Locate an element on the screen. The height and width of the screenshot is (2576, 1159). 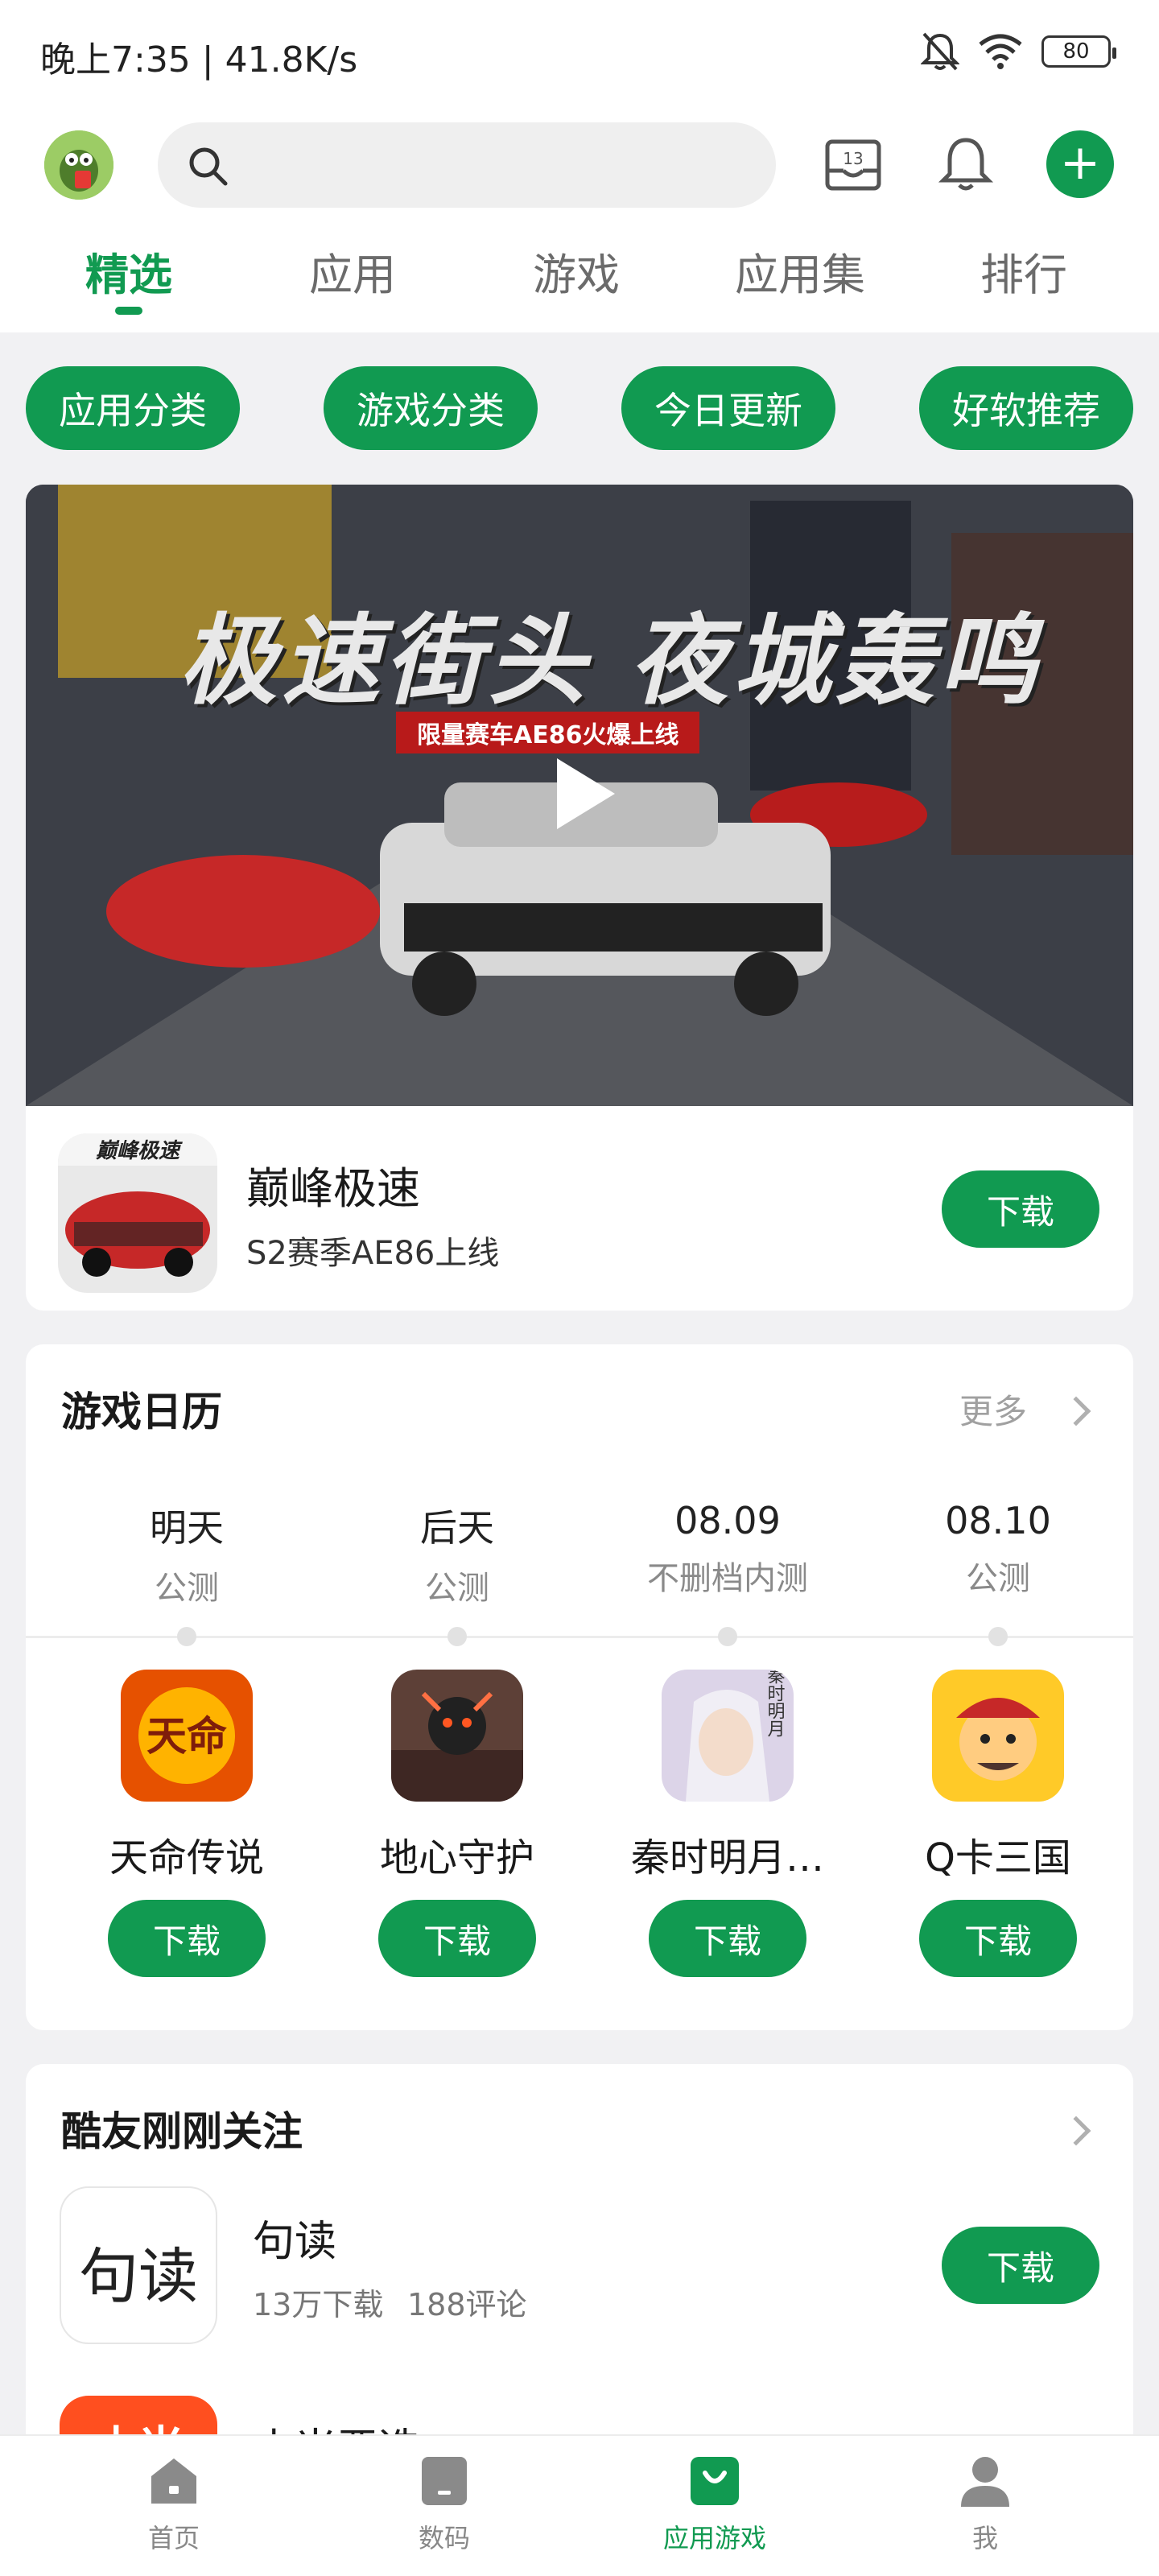
nav-label: 数码 is located at coordinates (444, 2538).